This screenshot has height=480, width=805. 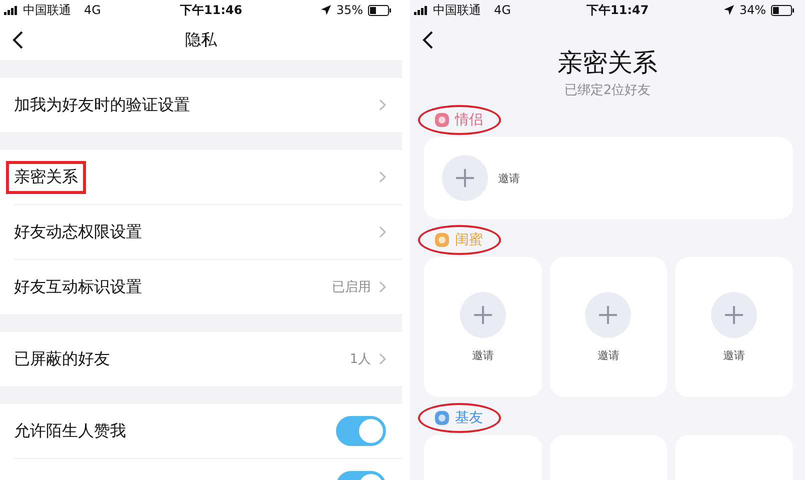 What do you see at coordinates (78, 287) in the screenshot?
I see `row-label: 好友互动标识设置` at bounding box center [78, 287].